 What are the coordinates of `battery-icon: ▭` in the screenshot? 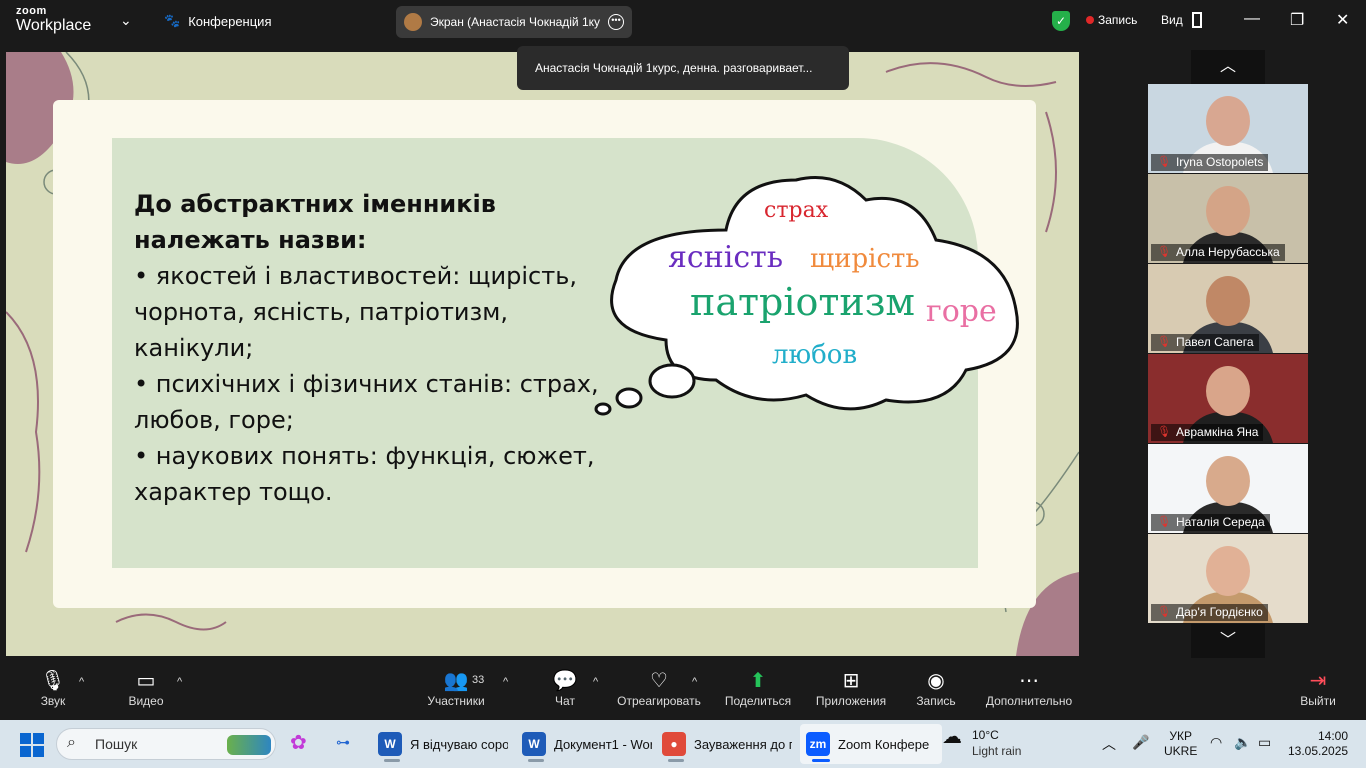 It's located at (1264, 742).